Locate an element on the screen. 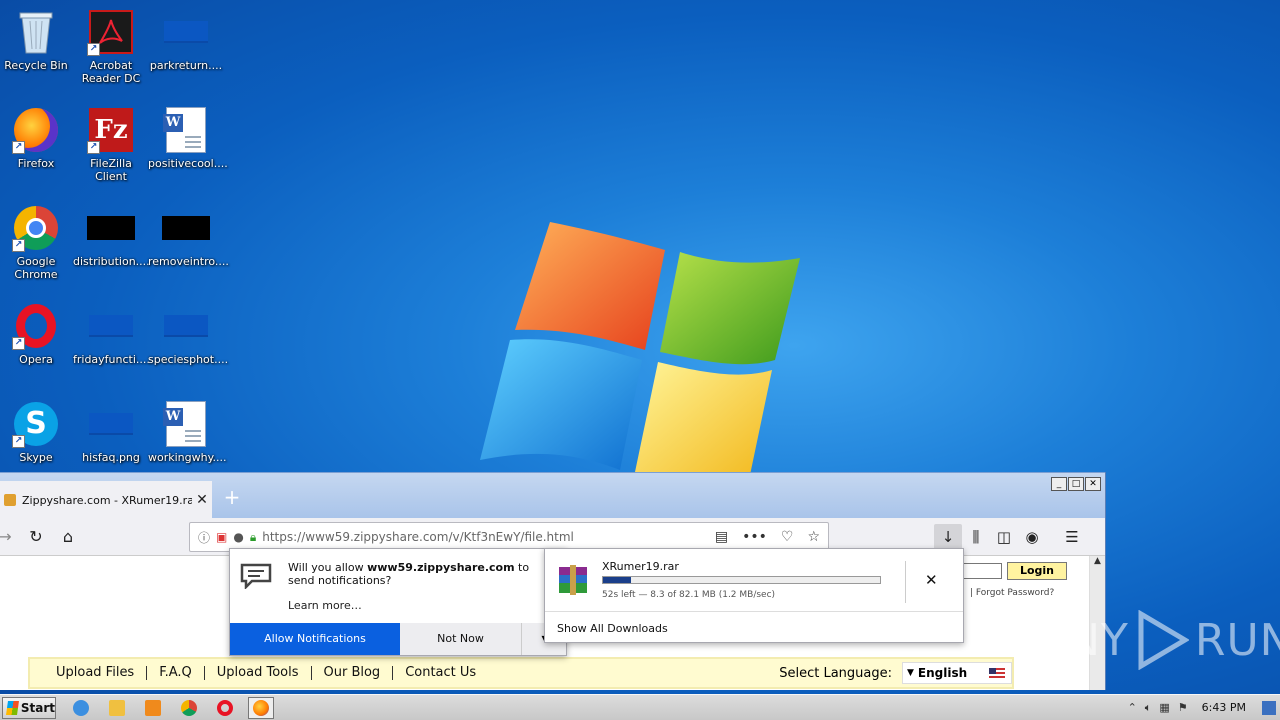 The height and width of the screenshot is (720, 1280). menu-faq: F.A.Q is located at coordinates (176, 673).